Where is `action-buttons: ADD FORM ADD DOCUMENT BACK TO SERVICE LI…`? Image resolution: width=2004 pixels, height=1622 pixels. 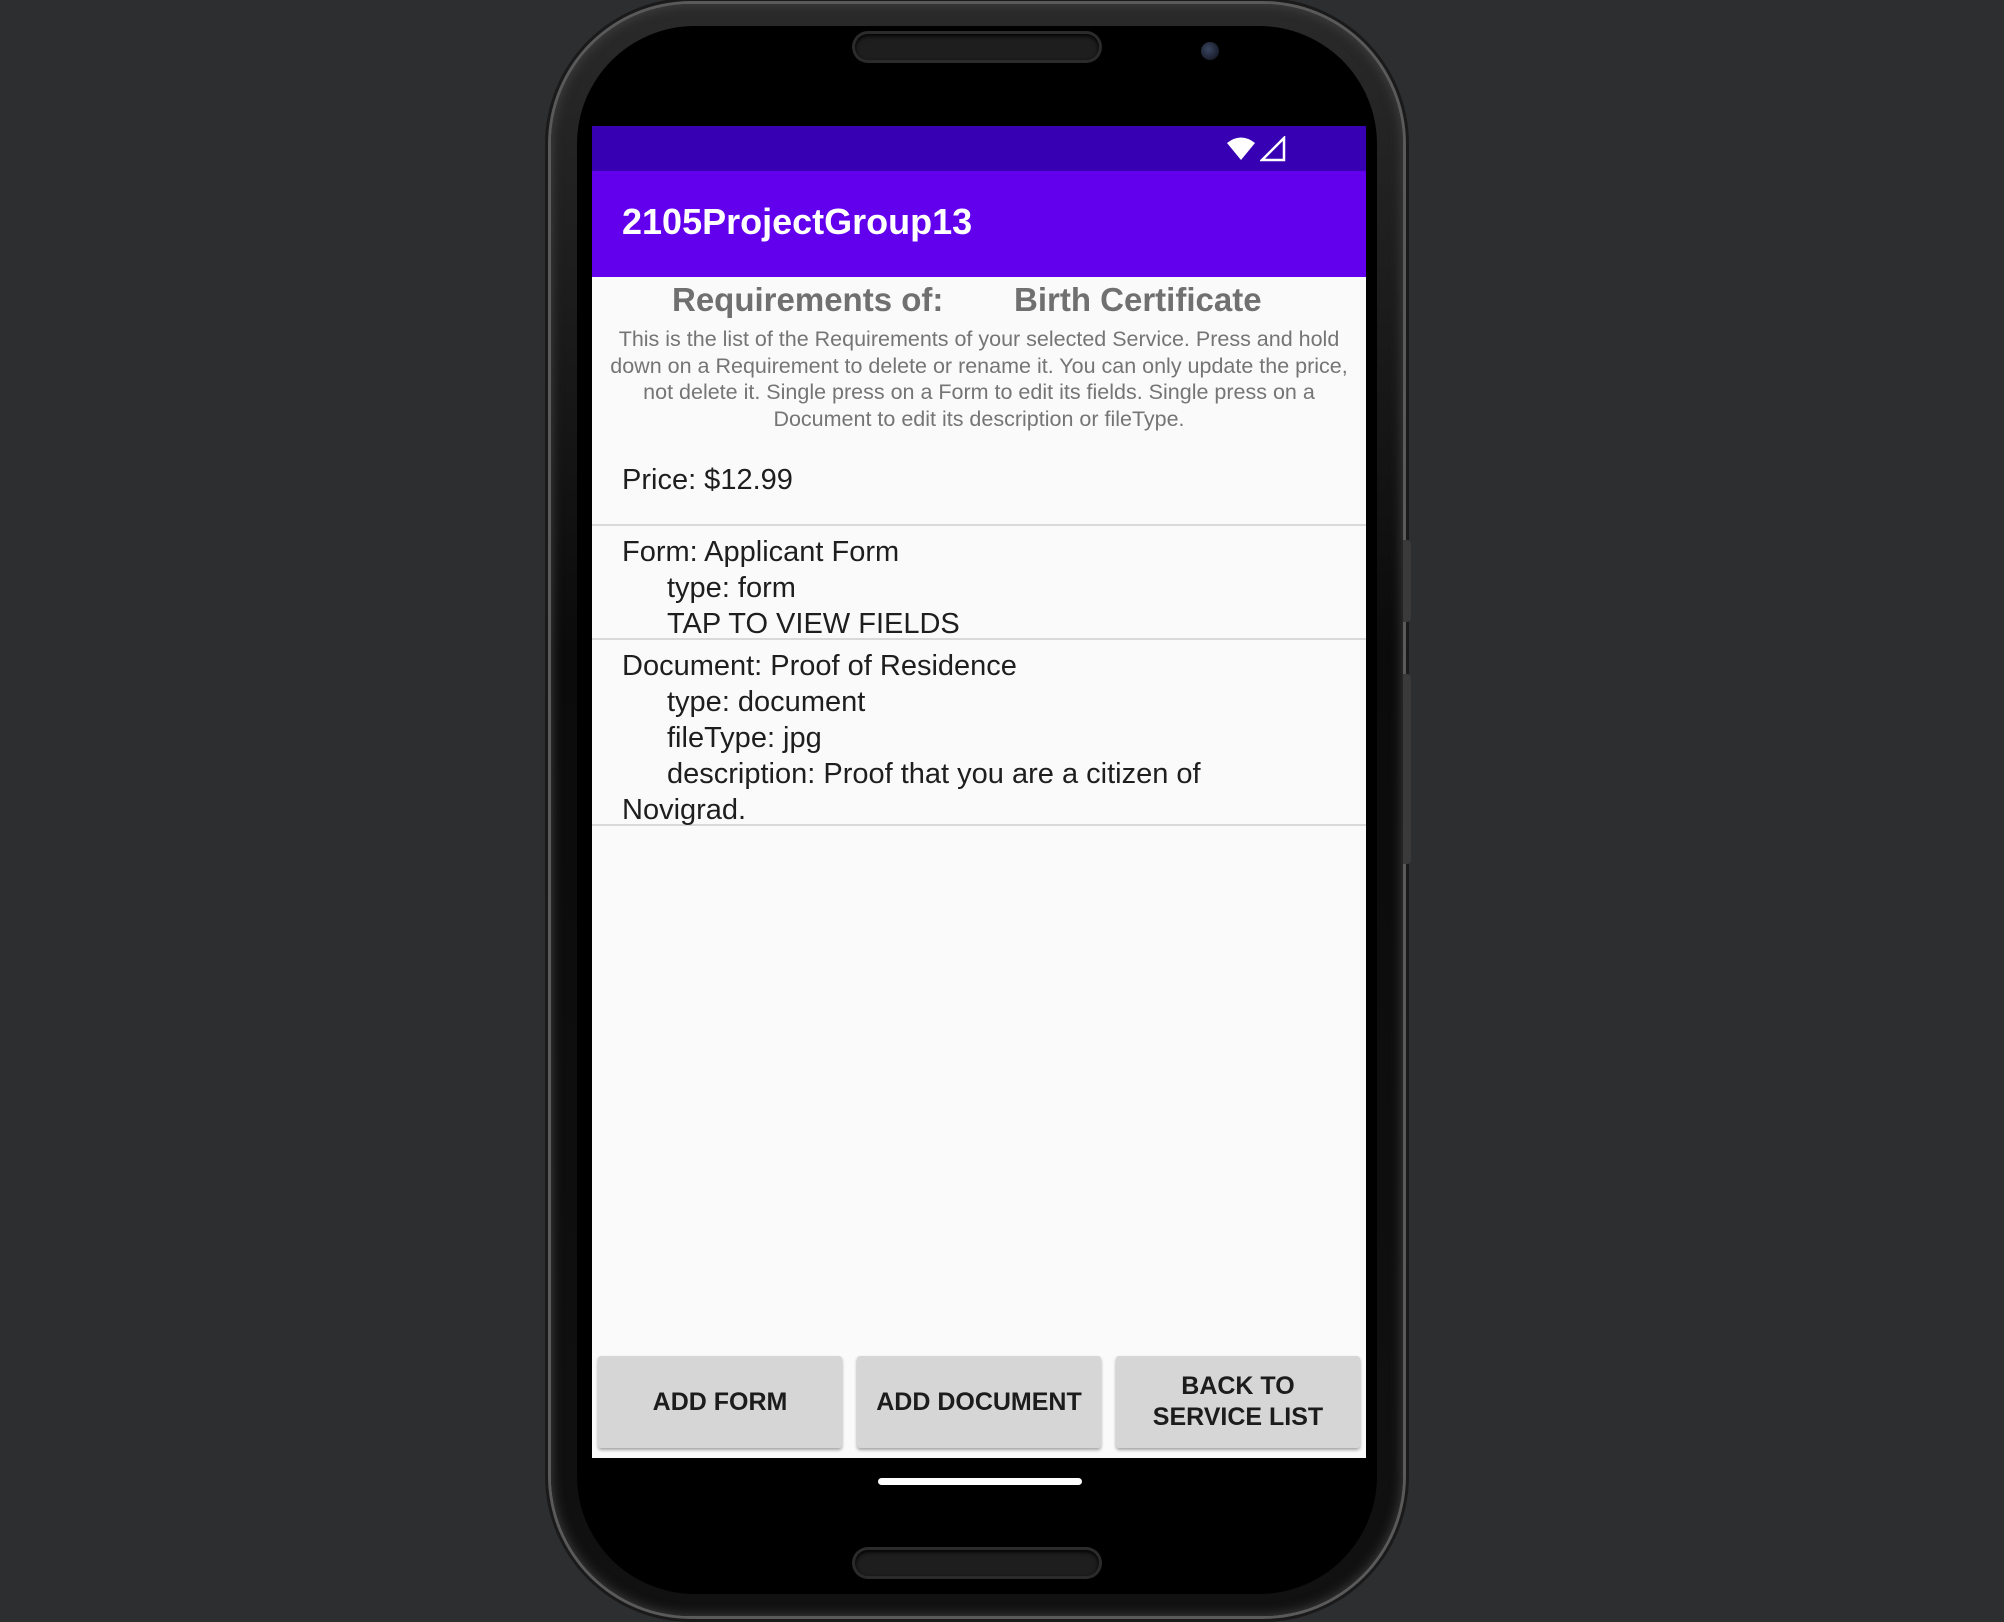 action-buttons: ADD FORM ADD DOCUMENT BACK TO SERVICE LI… is located at coordinates (979, 1403).